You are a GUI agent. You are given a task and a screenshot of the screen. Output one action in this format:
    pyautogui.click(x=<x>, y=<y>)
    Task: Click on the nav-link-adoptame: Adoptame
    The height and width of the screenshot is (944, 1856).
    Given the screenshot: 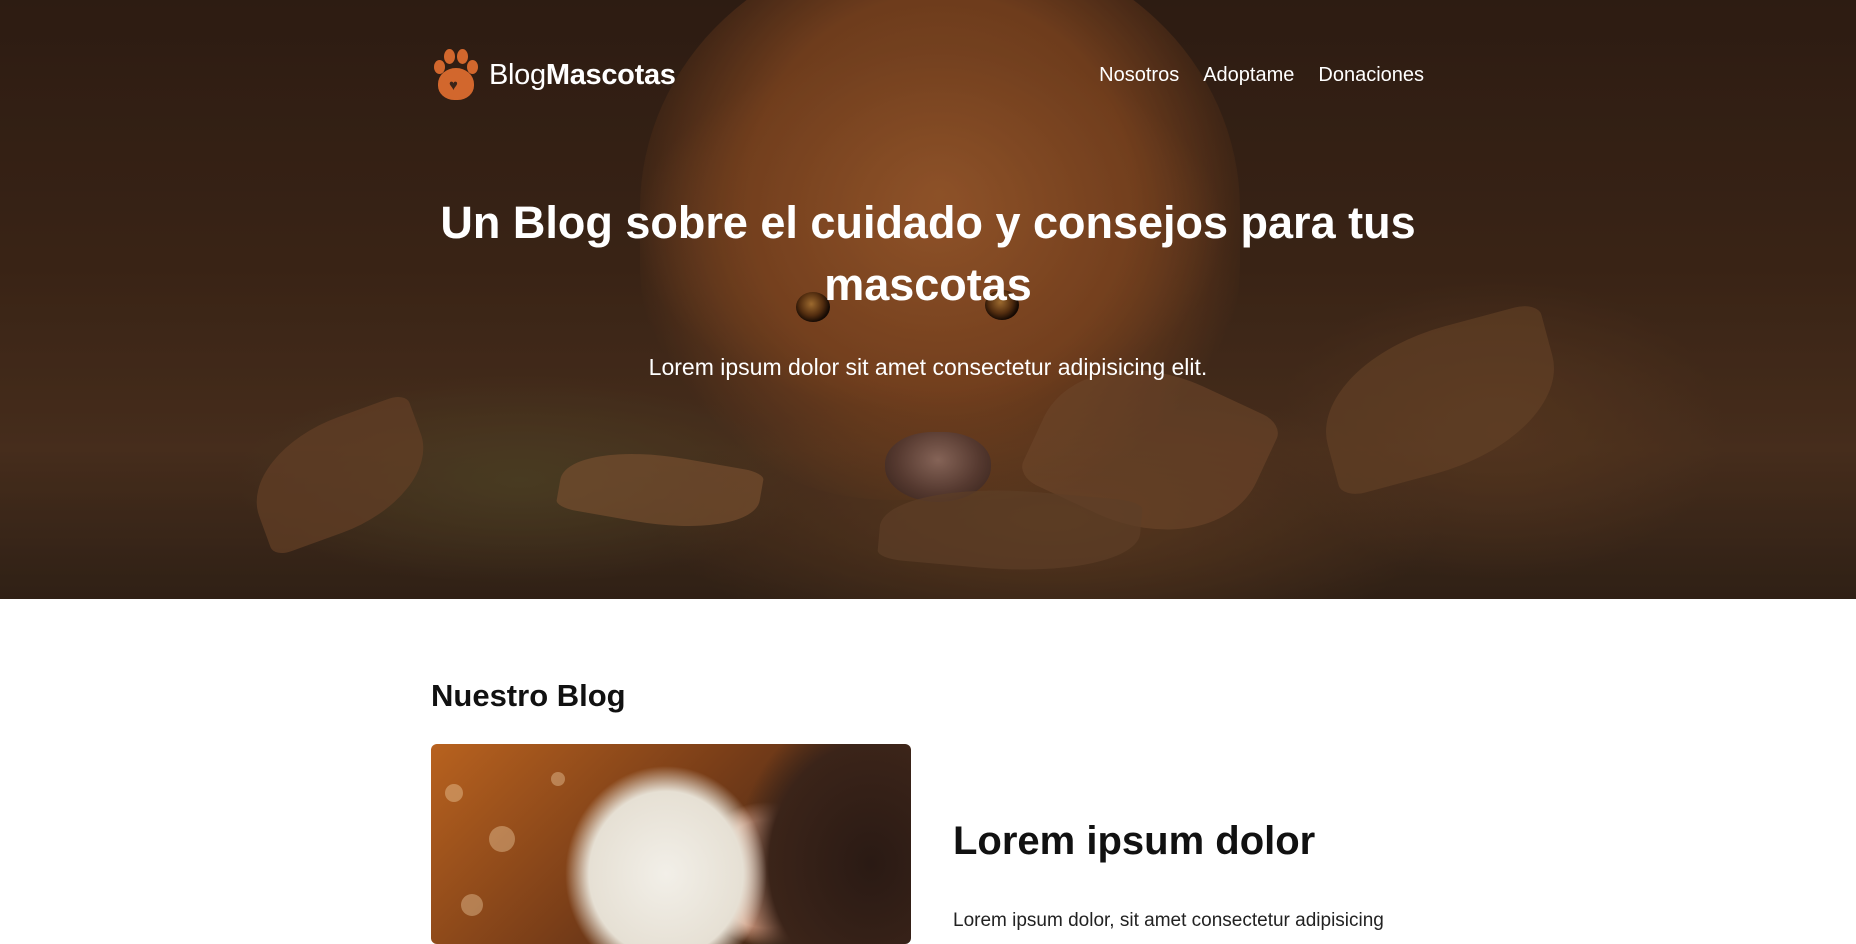 What is the action you would take?
    pyautogui.click(x=1248, y=75)
    